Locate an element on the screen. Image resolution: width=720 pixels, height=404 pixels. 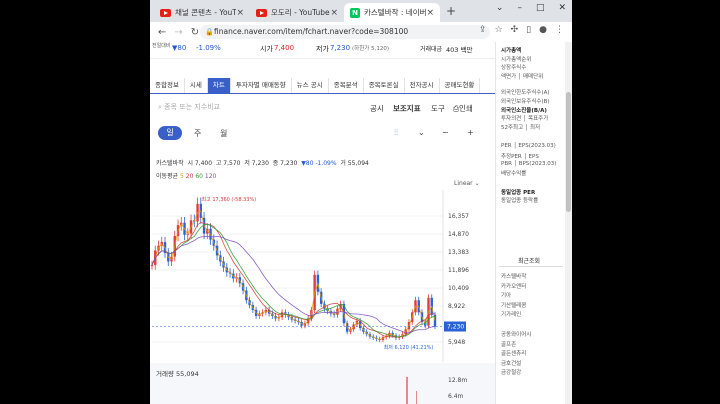
recent-item-8: 금호건설 is located at coordinates (511, 363).